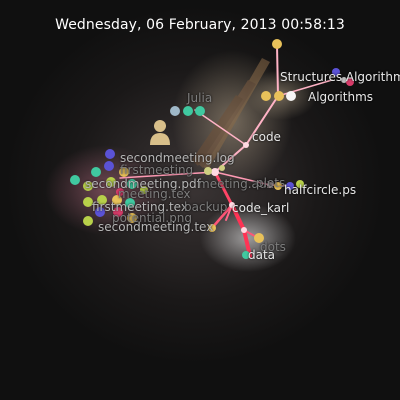 This screenshot has height=400, width=400. I want to click on user-name-label: Julia, so click(200, 98).